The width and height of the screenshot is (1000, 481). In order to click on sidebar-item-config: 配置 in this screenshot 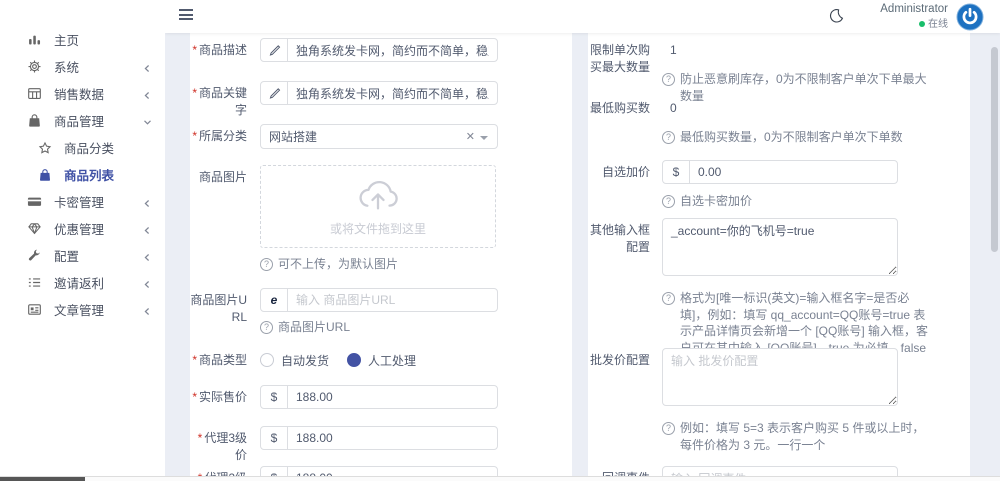, I will do `click(82, 255)`.